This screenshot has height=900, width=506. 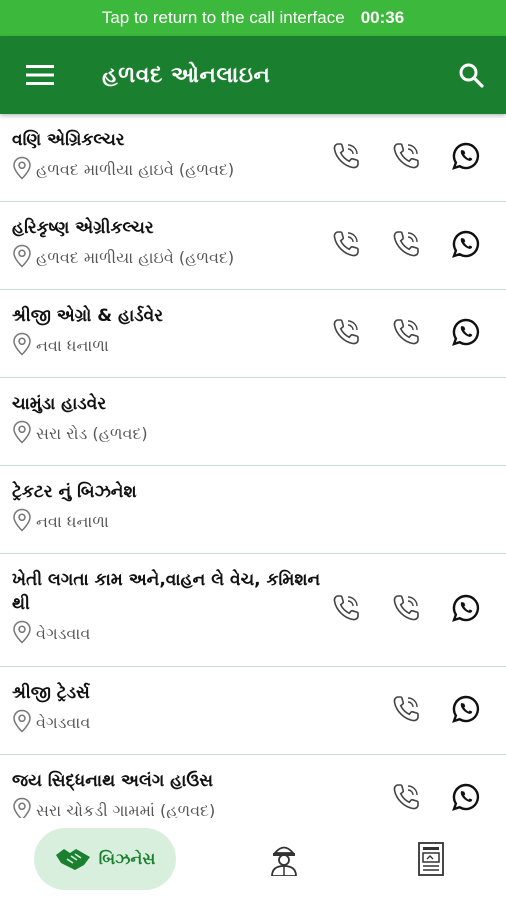 I want to click on nav-news-tab, so click(x=432, y=859).